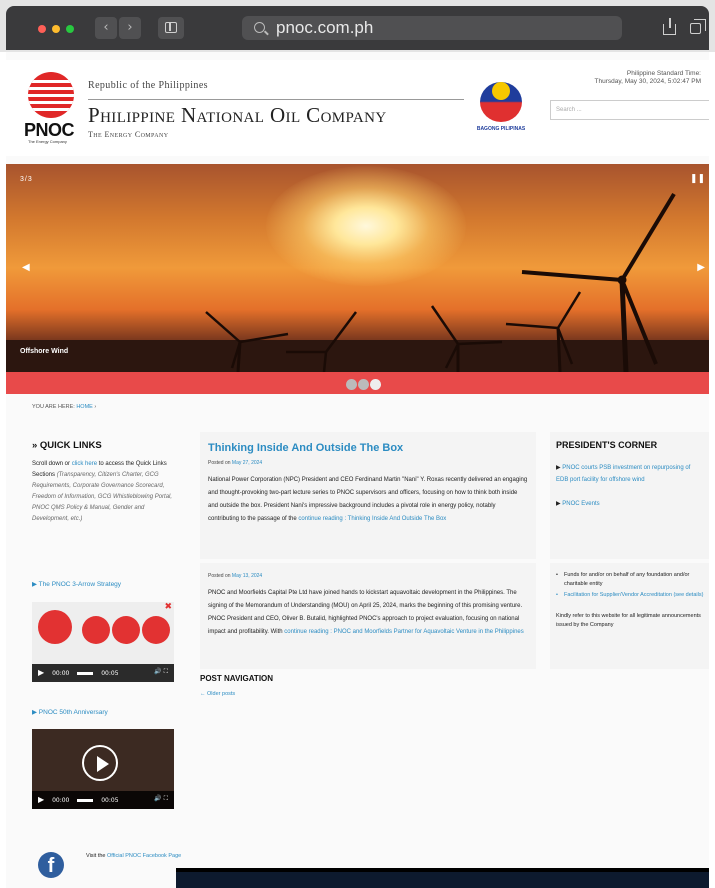 The width and height of the screenshot is (715, 888). I want to click on post-date-link: May 13, 2024, so click(247, 576).